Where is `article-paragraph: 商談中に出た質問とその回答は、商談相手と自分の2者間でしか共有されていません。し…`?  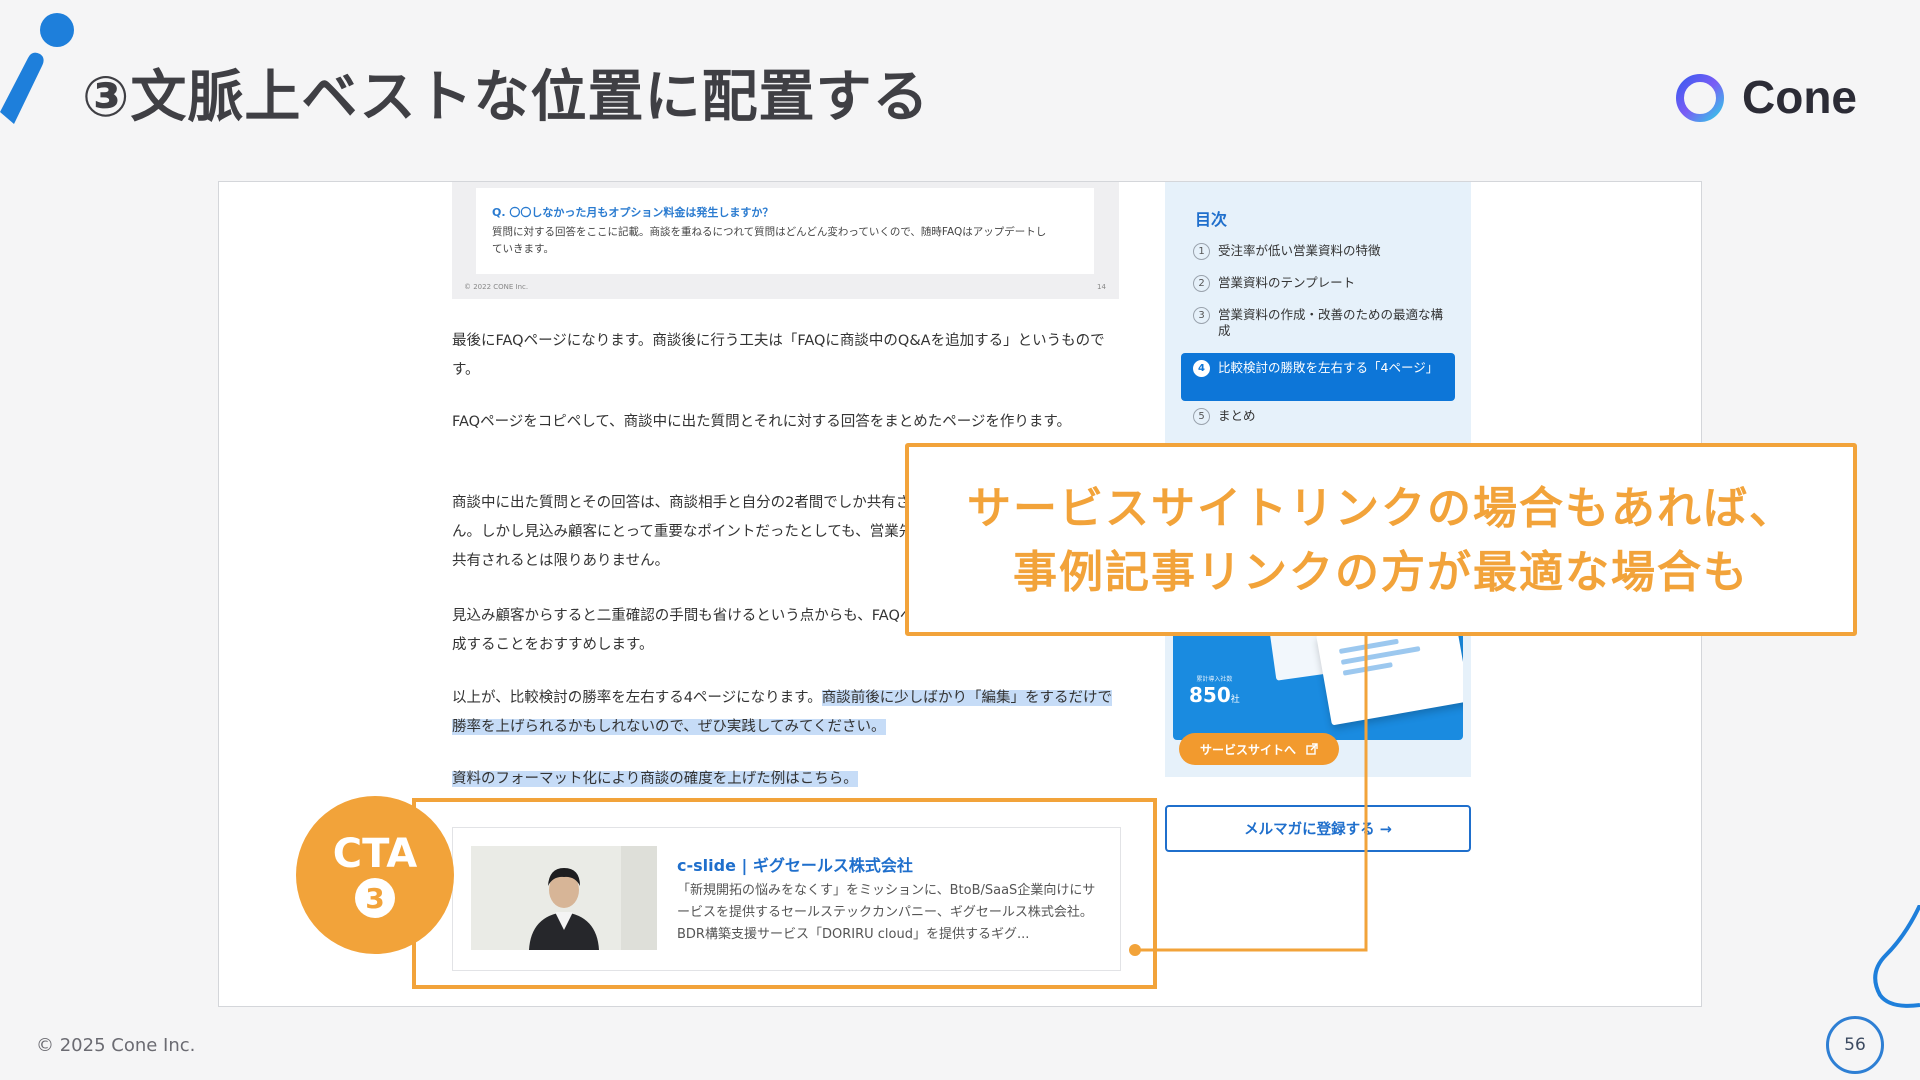
article-paragraph: 商談中に出た質問とその回答は、商談相手と自分の2者間でしか共有されていません。し… is located at coordinates (717, 532).